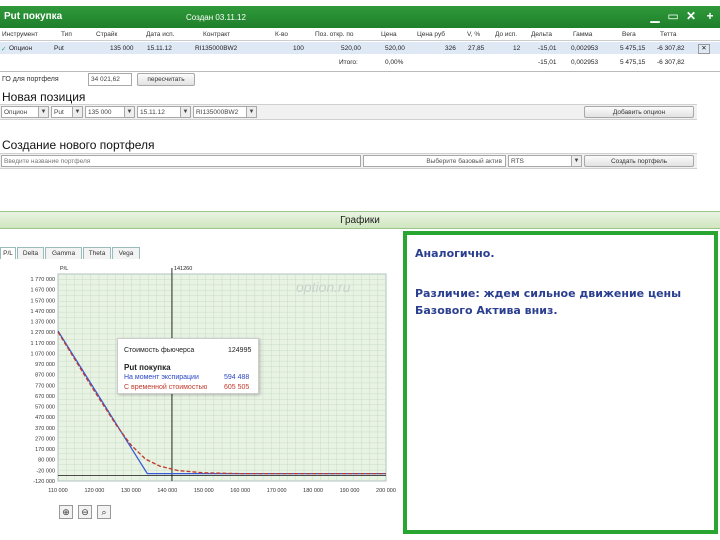  Describe the element at coordinates (334, 34) in the screenshot. I see `col-header: Поз. откр. по` at that location.